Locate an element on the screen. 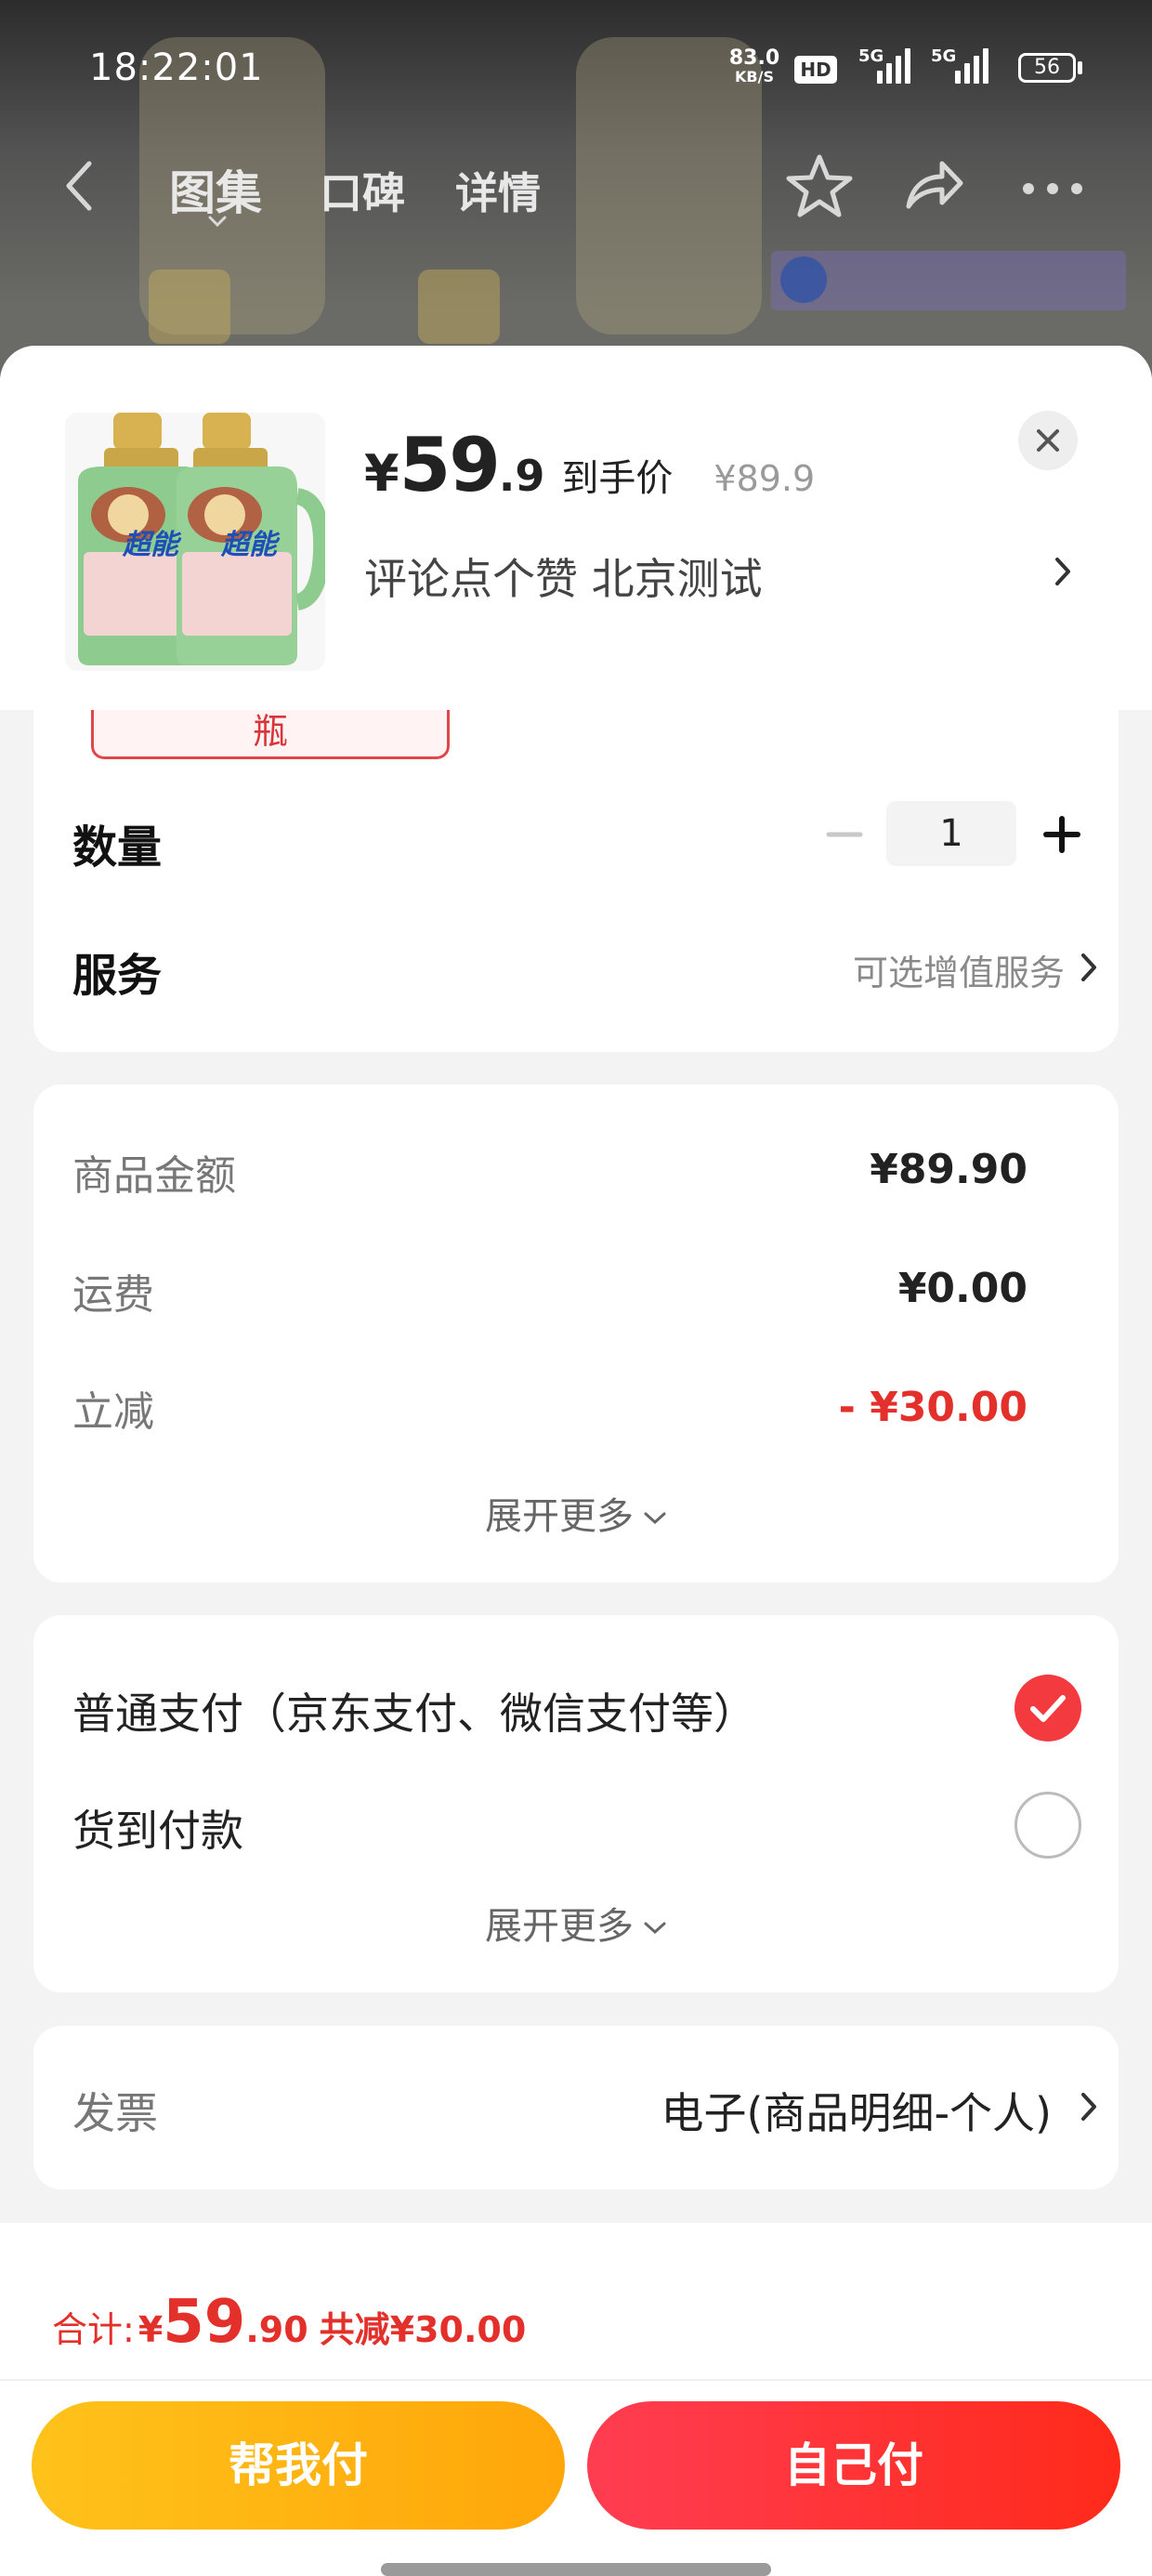 This screenshot has width=1152, height=2576. spec-option-selected: 瓶 is located at coordinates (270, 734).